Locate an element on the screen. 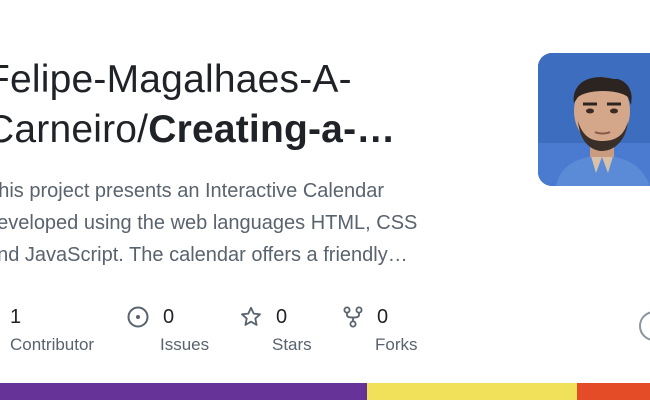  stat-forks: 0 Forks is located at coordinates (380, 328).